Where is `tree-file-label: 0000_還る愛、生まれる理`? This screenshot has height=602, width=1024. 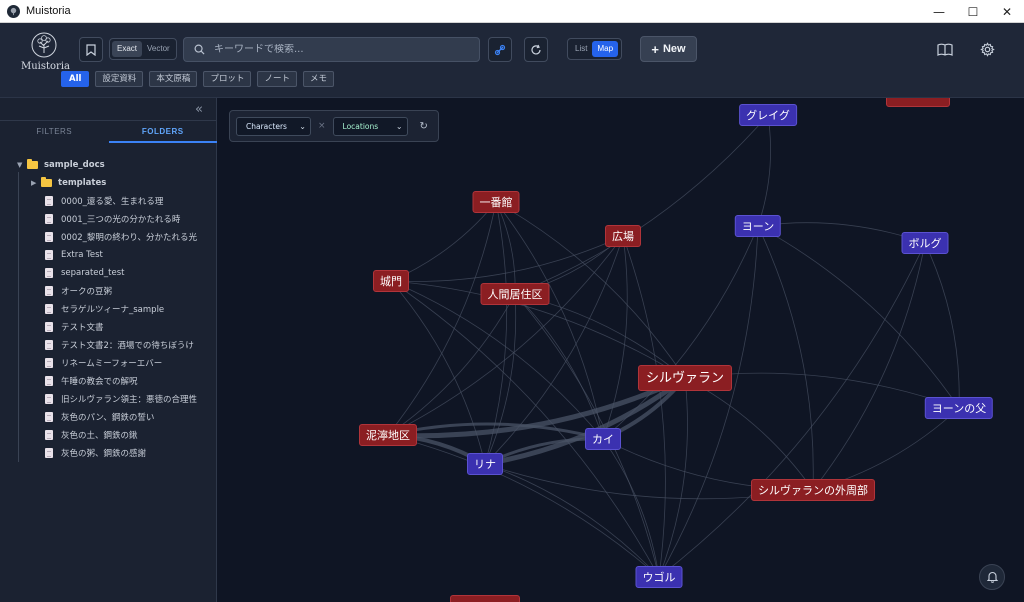 tree-file-label: 0000_還る愛、生まれる理 is located at coordinates (112, 202).